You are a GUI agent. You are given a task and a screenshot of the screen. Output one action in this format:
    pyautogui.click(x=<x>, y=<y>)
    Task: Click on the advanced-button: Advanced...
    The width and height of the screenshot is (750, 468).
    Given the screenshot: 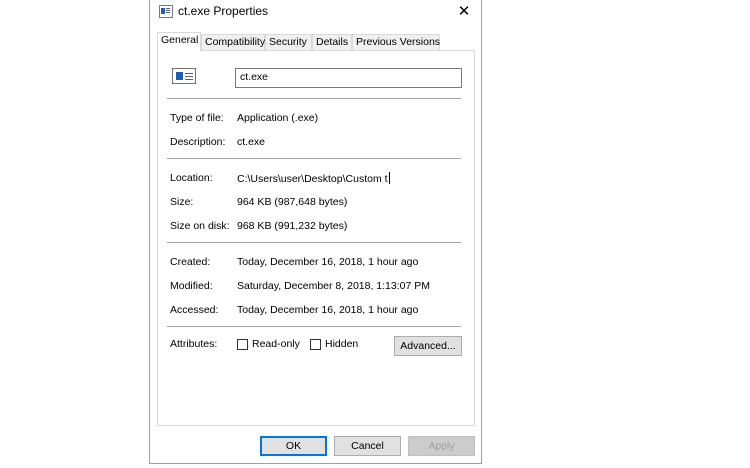 What is the action you would take?
    pyautogui.click(x=428, y=346)
    